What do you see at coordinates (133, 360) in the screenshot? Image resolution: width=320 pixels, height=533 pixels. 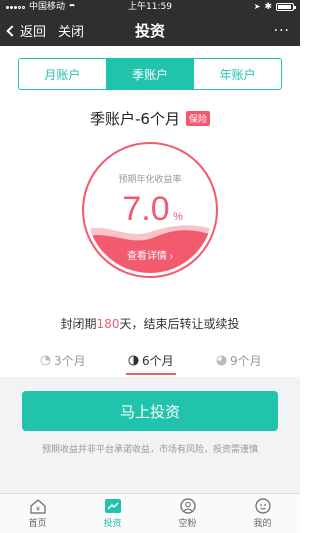 I see `pie-half-icon` at bounding box center [133, 360].